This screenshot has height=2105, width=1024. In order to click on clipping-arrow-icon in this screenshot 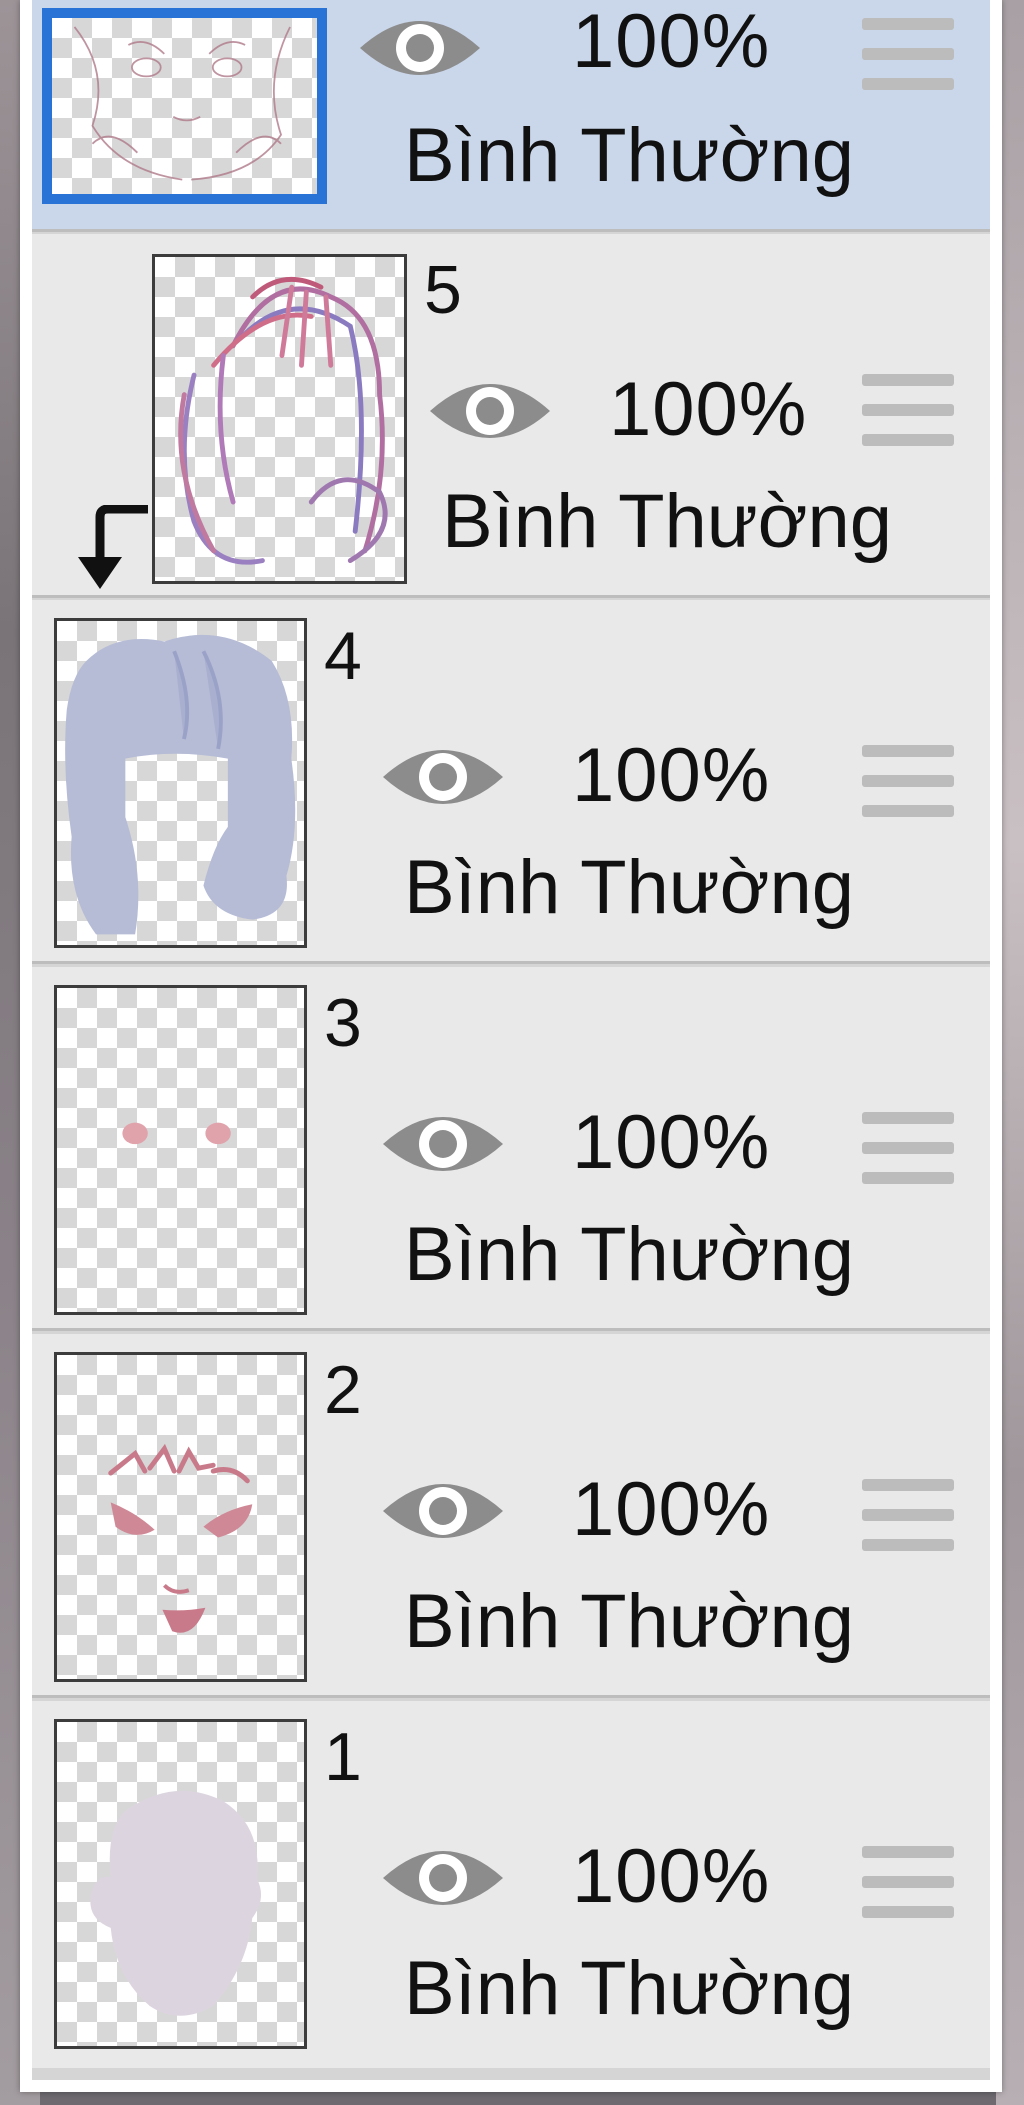, I will do `click(113, 547)`.